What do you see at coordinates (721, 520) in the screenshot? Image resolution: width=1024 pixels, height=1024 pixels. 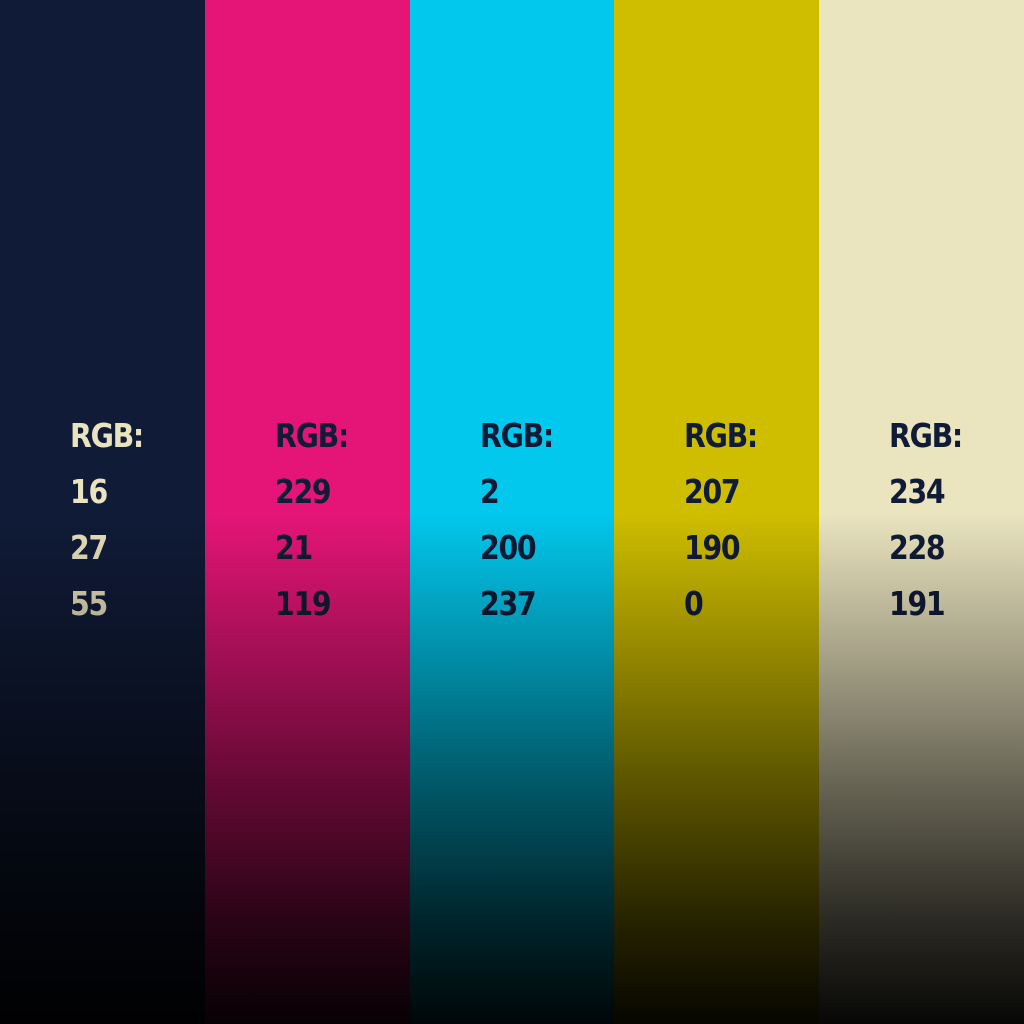 I see `rgb-label: RGB: 207 190 0` at bounding box center [721, 520].